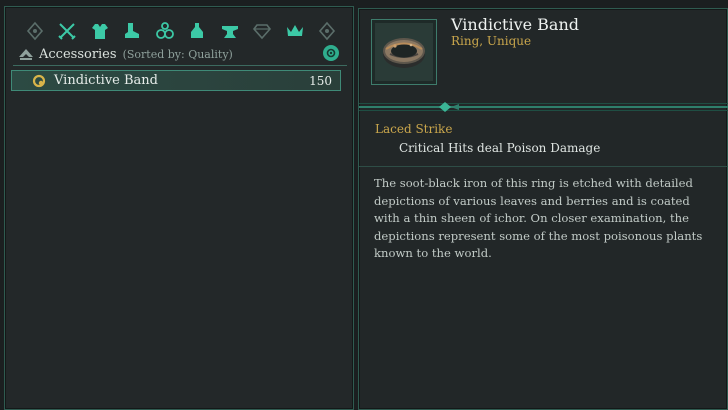 Image resolution: width=728 pixels, height=410 pixels. Describe the element at coordinates (414, 129) in the screenshot. I see `trait-name: Laced Strike` at that location.